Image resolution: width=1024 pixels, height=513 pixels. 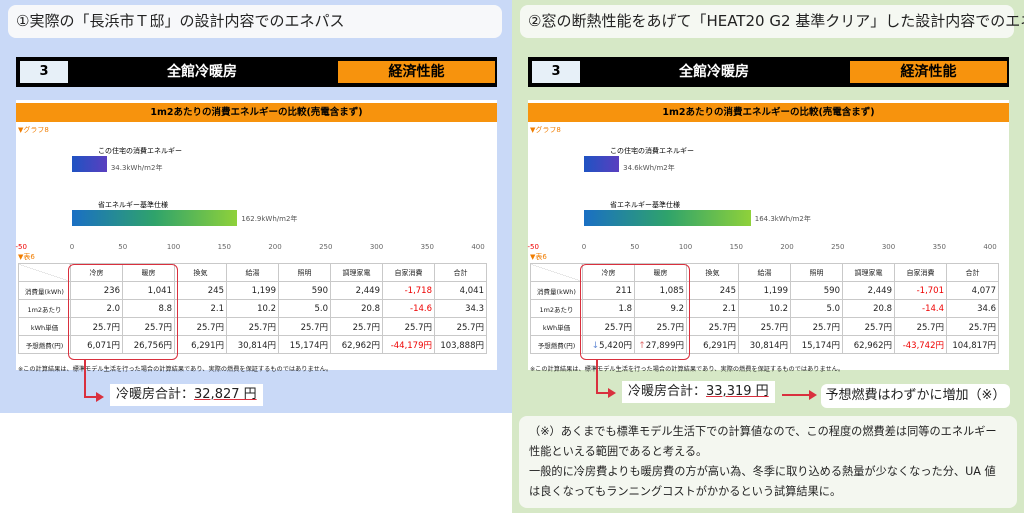 I want to click on left-highlight-box, so click(x=123, y=312).